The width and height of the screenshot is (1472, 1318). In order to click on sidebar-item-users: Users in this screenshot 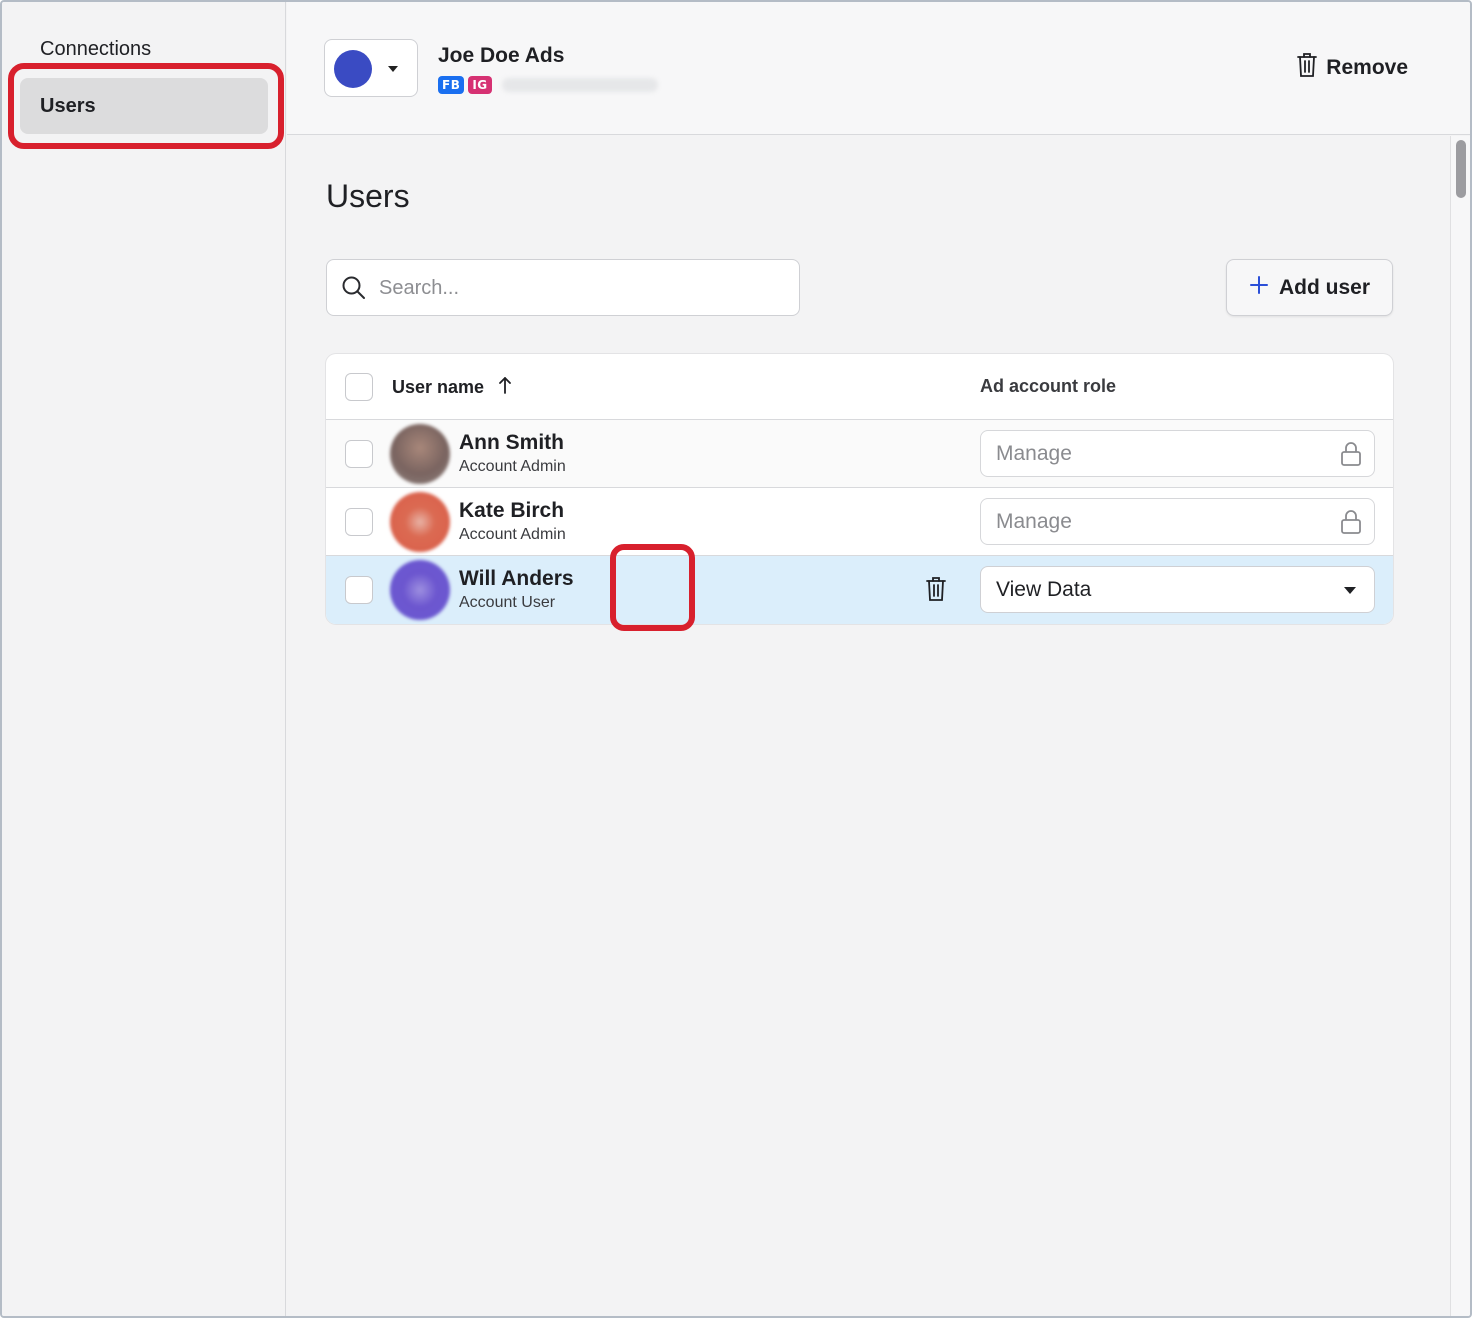, I will do `click(144, 106)`.